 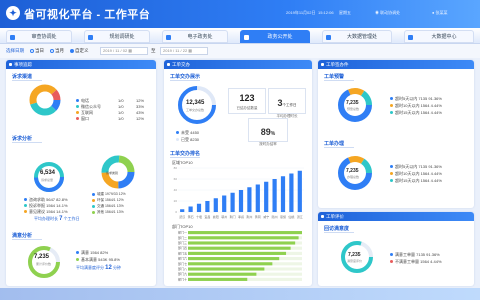 I want to click on link-button: ◉ 联动协调处, so click(x=387, y=13).